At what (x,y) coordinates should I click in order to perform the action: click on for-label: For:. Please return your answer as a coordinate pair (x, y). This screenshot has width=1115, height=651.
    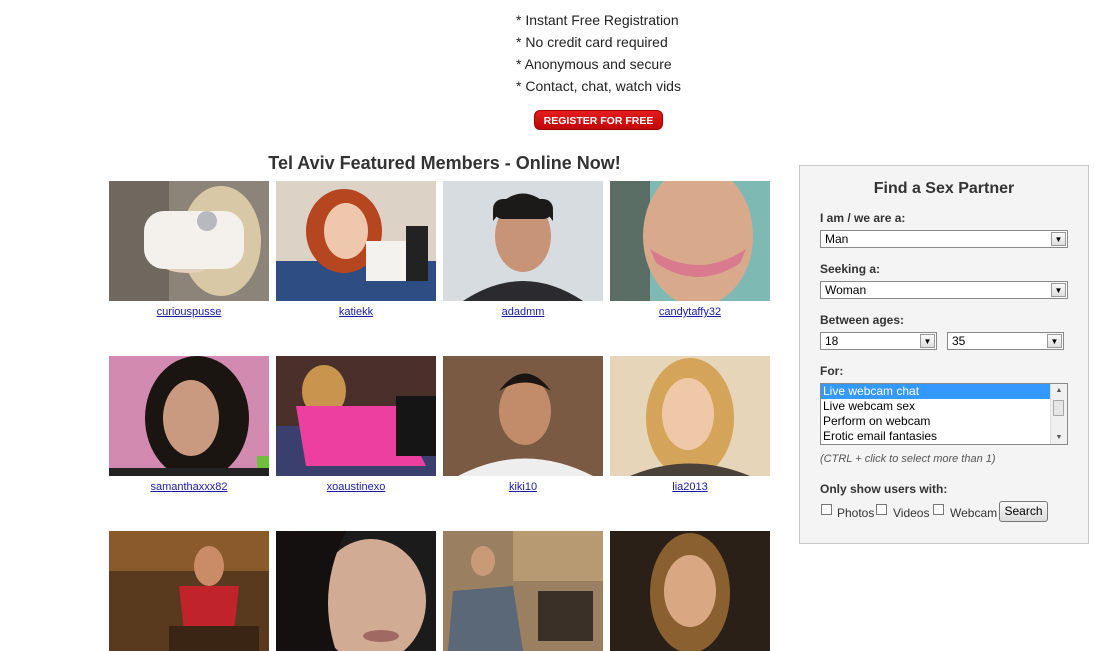
    Looking at the image, I should click on (832, 371).